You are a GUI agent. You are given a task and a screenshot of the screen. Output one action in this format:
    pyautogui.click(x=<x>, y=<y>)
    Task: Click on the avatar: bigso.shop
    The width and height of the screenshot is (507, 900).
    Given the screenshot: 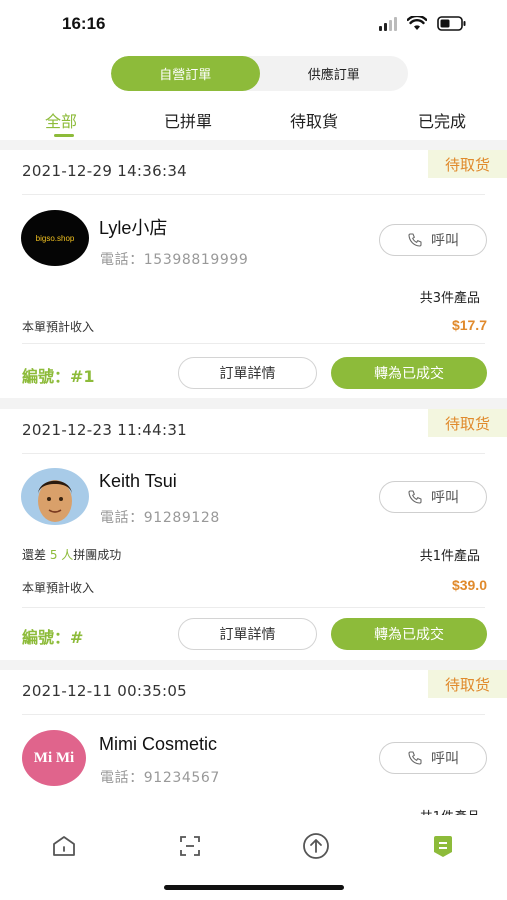 What is the action you would take?
    pyautogui.click(x=55, y=238)
    